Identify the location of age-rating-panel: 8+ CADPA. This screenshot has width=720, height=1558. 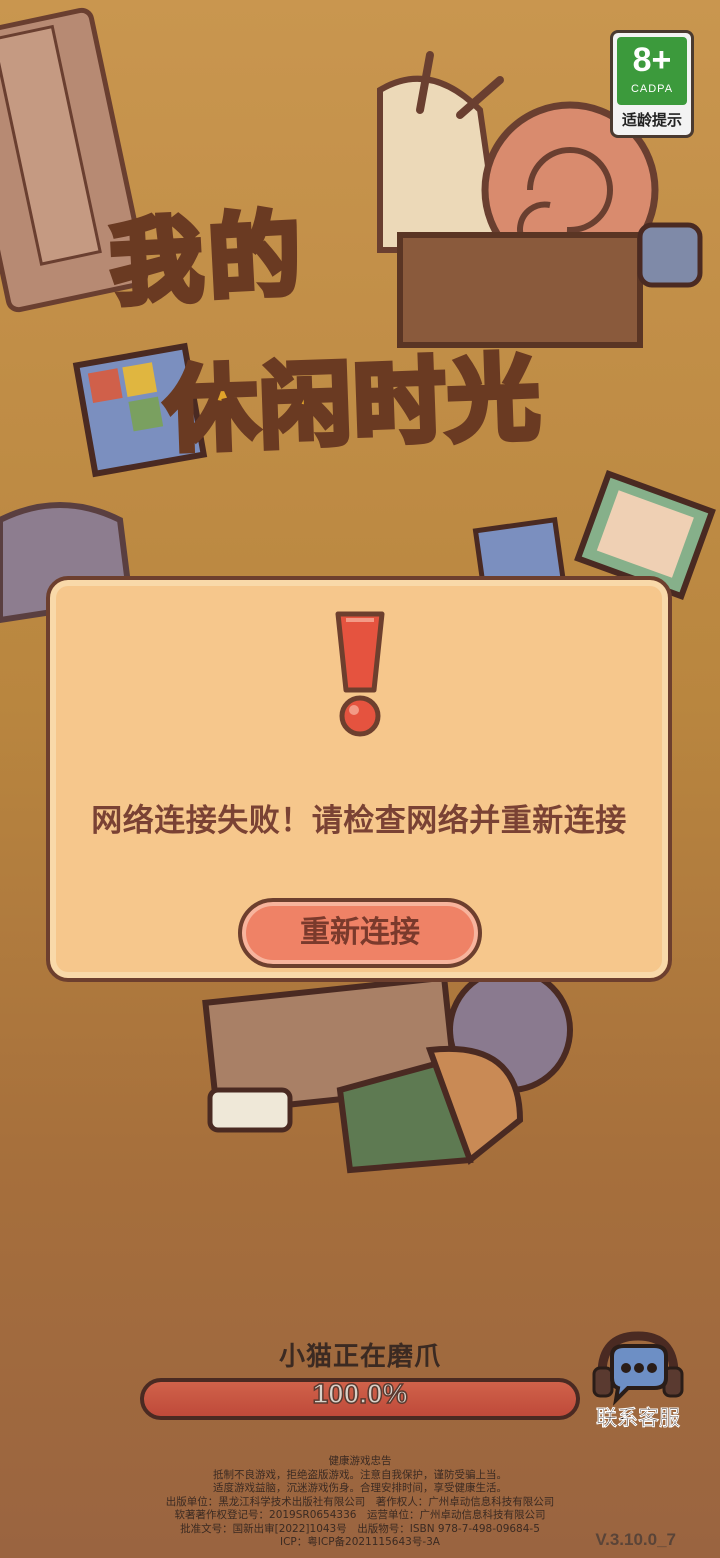
(652, 71).